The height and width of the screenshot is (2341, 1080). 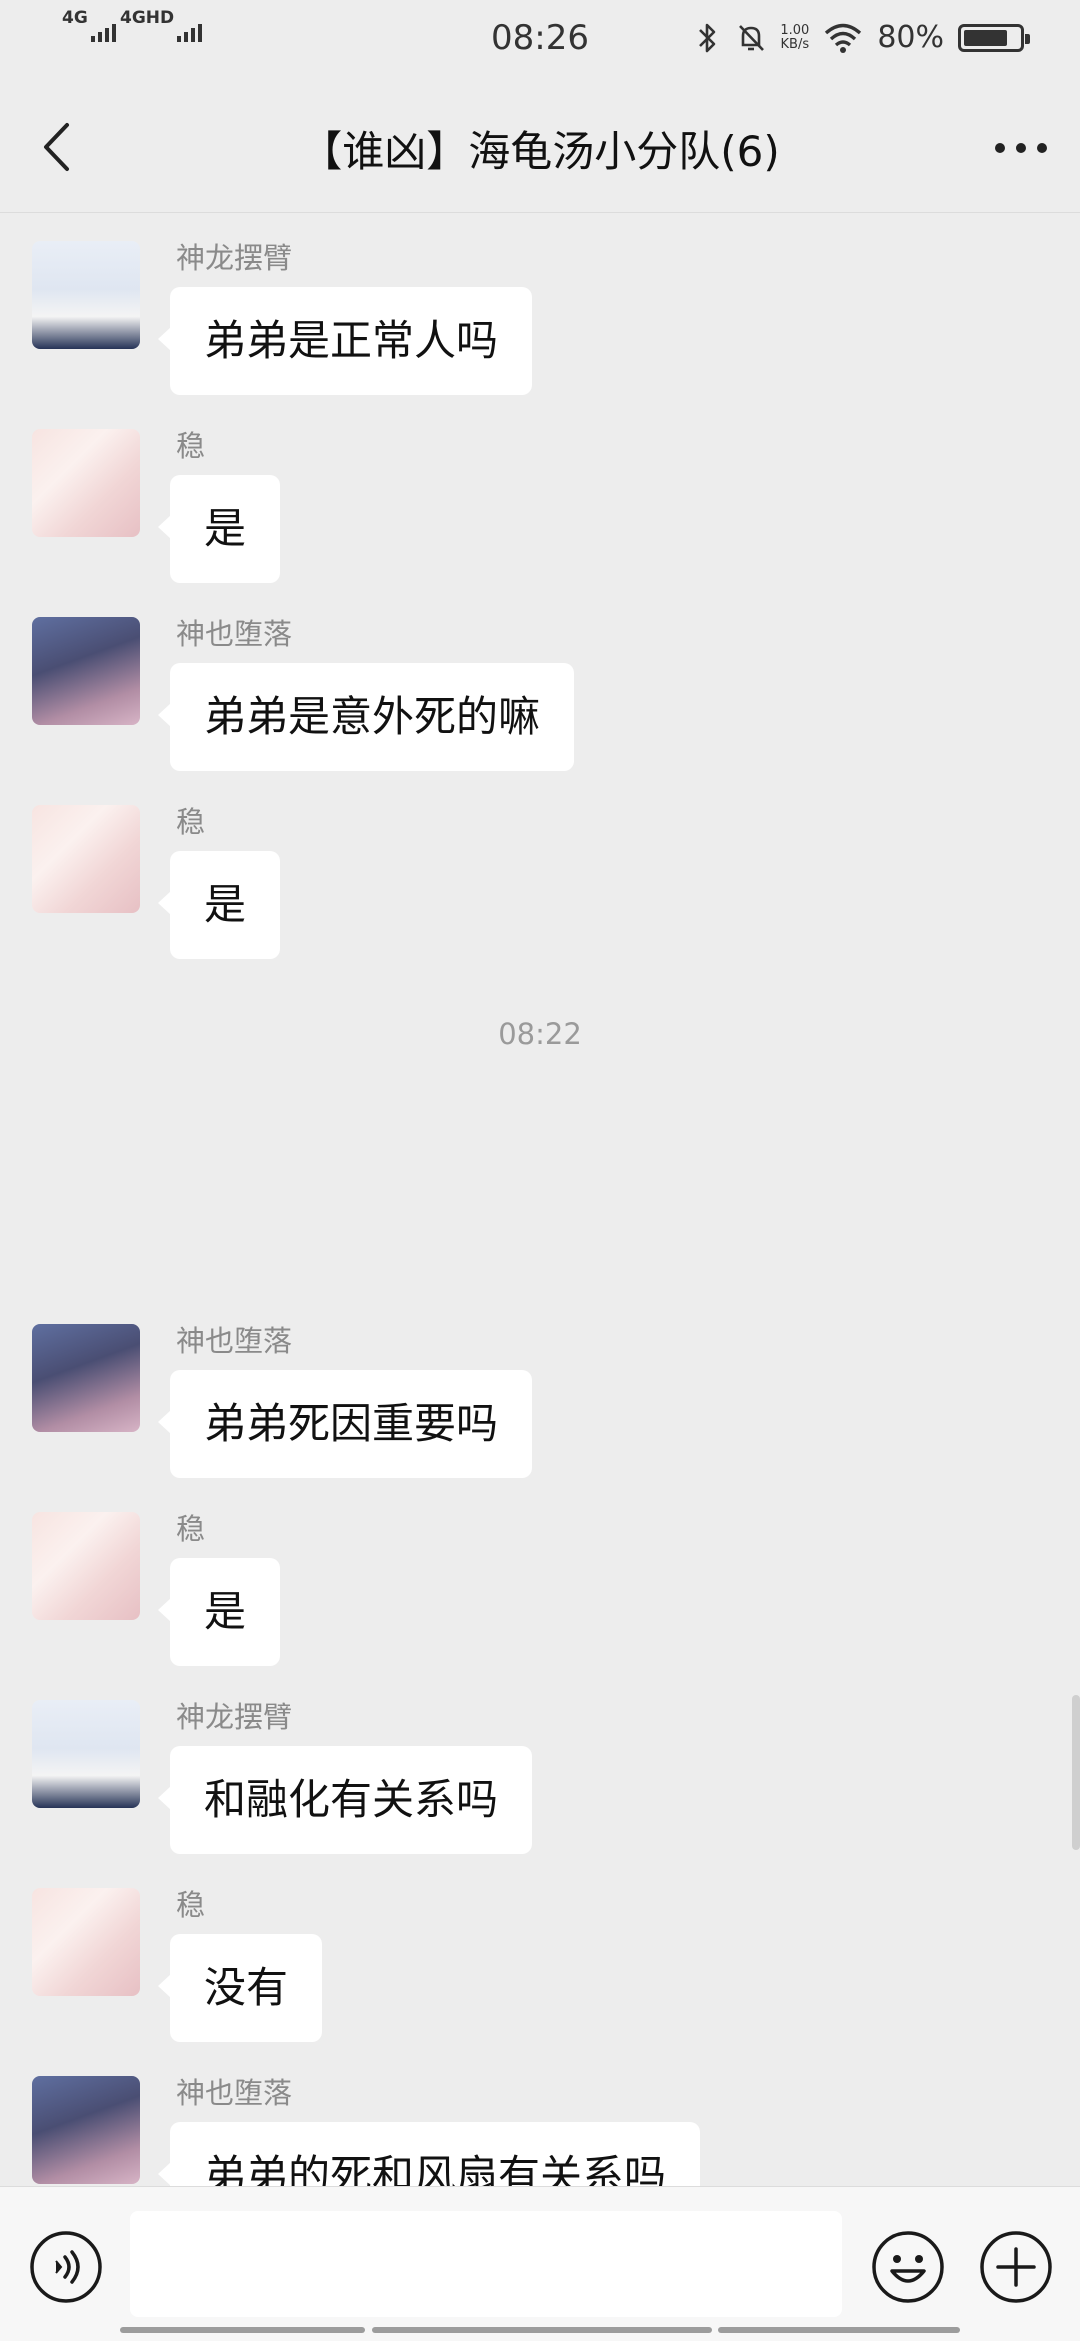 I want to click on emoji-button, so click(x=908, y=2269).